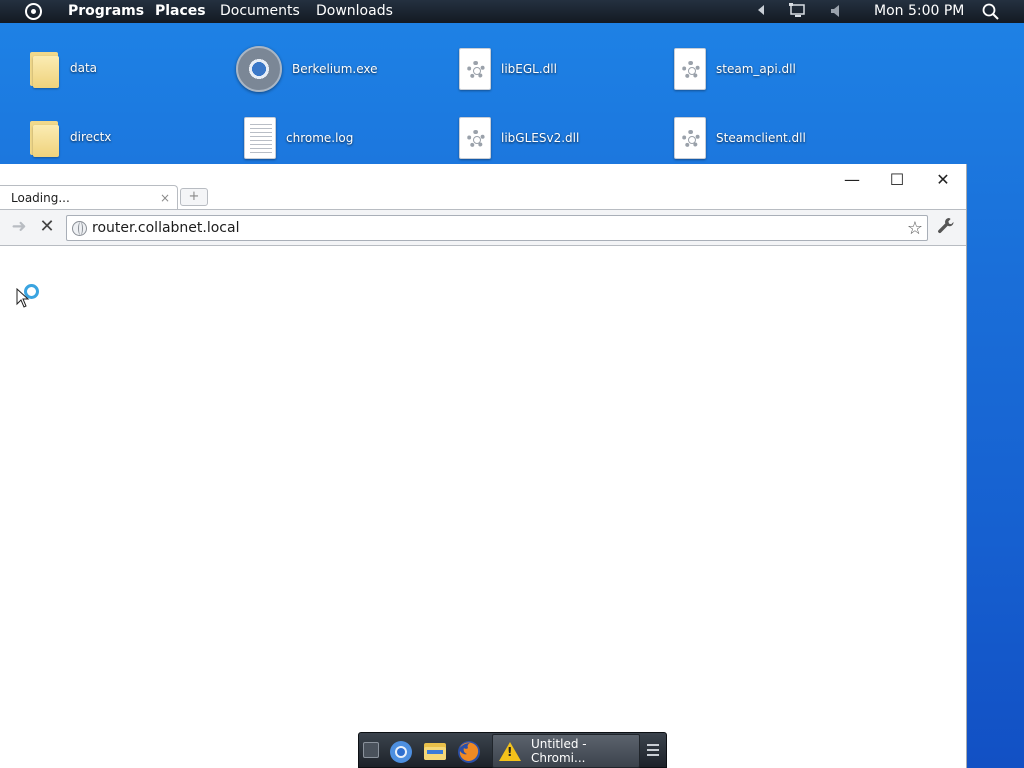 The image size is (1024, 768). What do you see at coordinates (919, 11) in the screenshot?
I see `clock: Mon 5:00 PM` at bounding box center [919, 11].